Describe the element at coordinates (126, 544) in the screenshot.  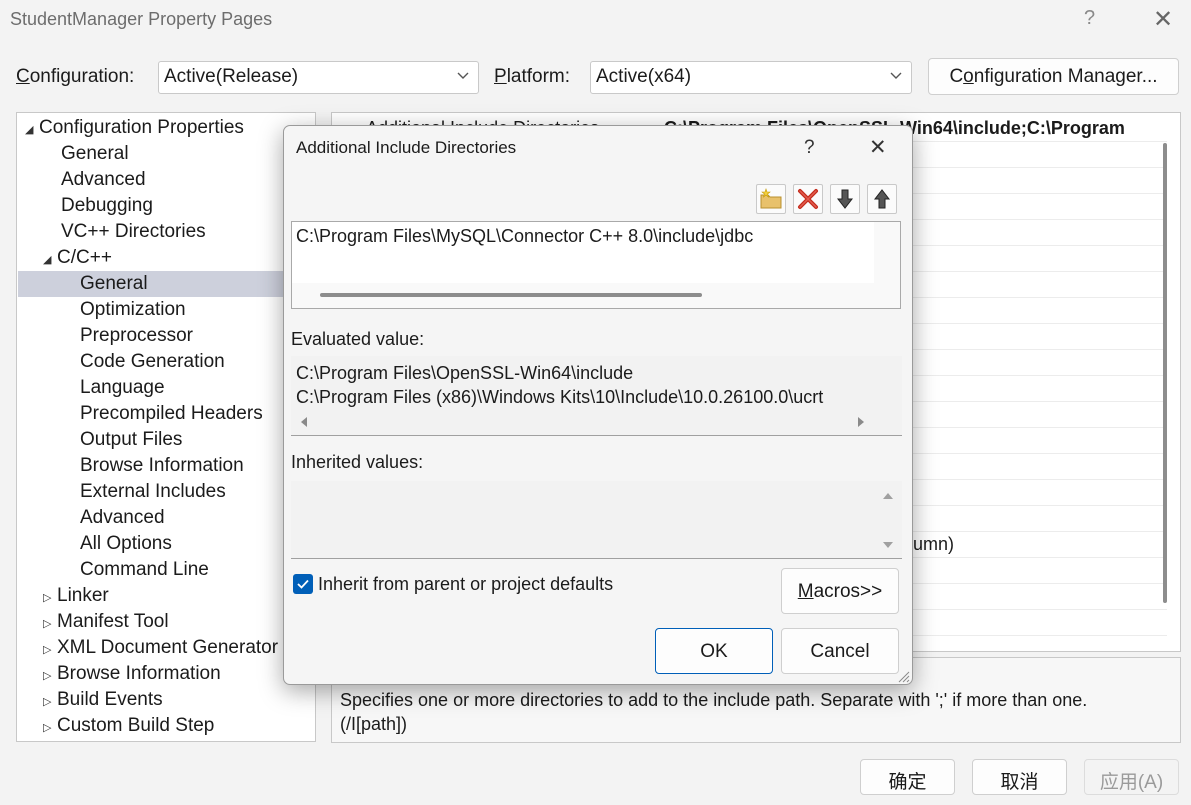
I see `tree-item-all-options: All Options` at that location.